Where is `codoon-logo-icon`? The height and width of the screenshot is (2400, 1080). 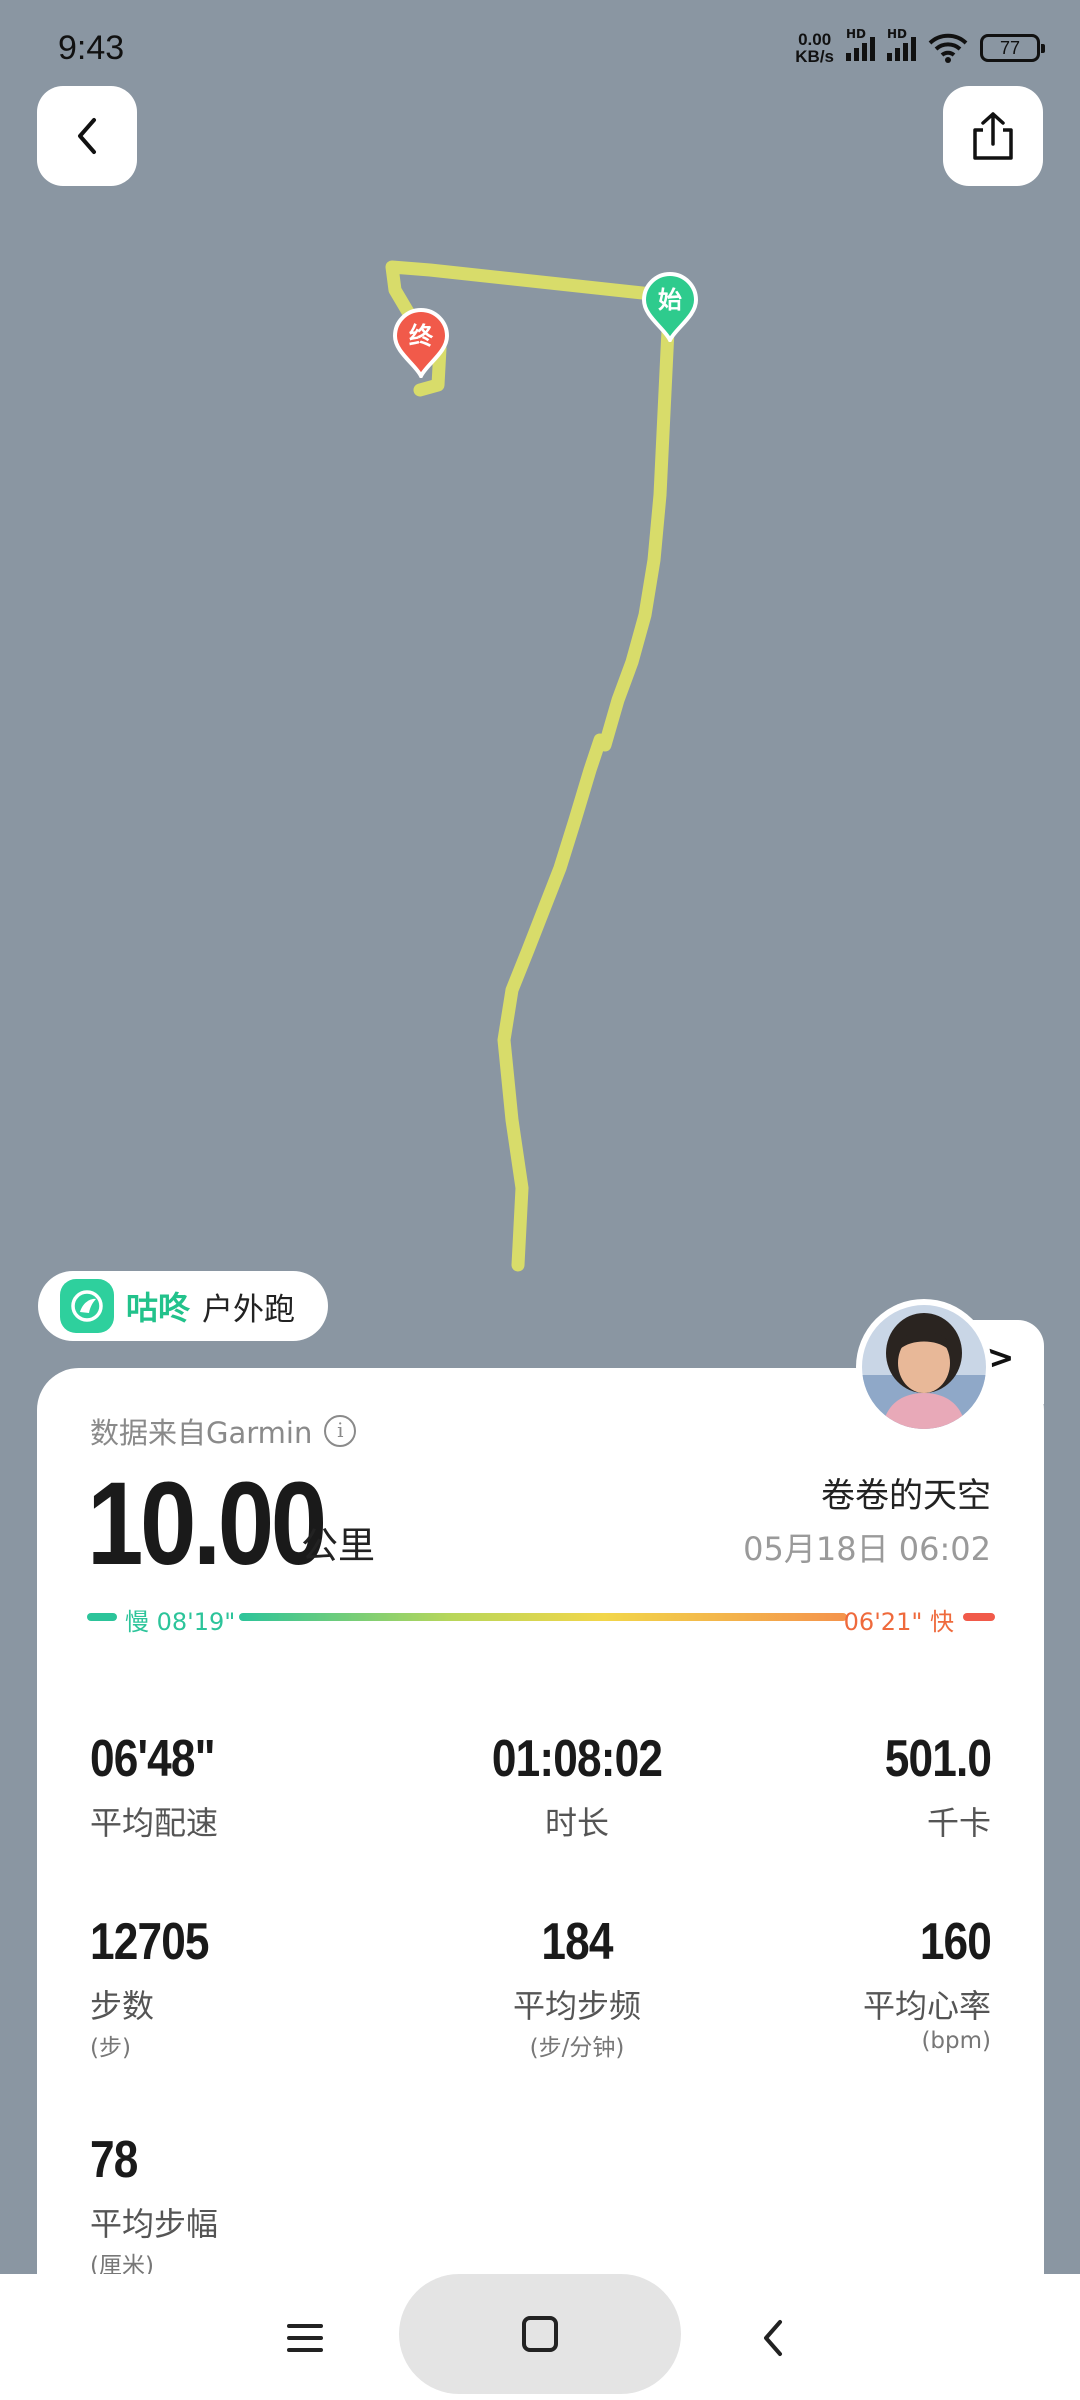 codoon-logo-icon is located at coordinates (87, 1306).